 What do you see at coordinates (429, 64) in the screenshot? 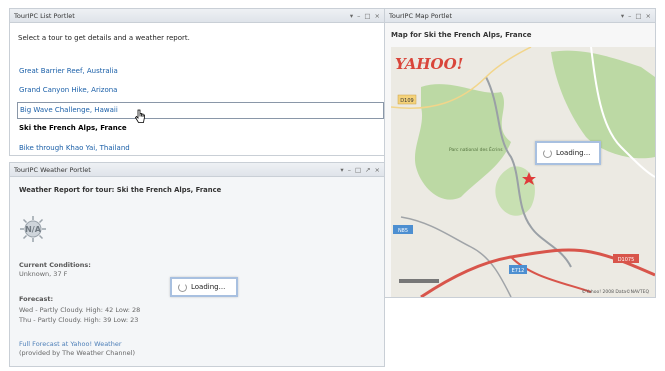
I see `yahoo-logo: YAHOO!` at bounding box center [429, 64].